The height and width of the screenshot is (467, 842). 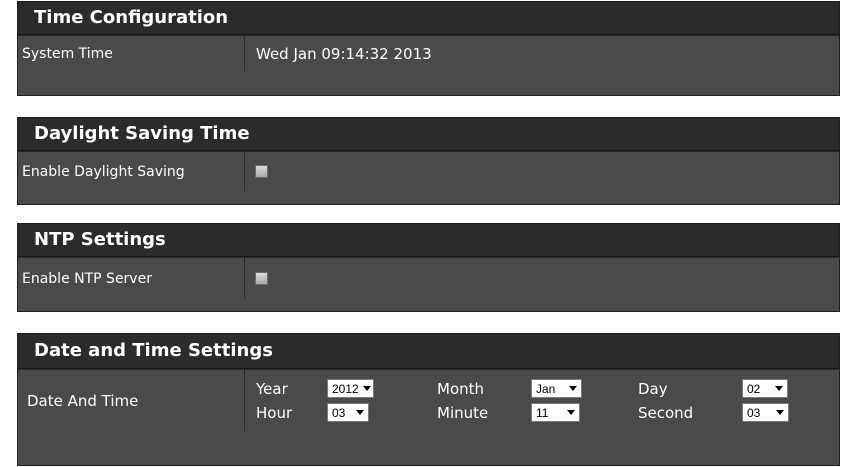 What do you see at coordinates (754, 388) in the screenshot?
I see `day-value: 02` at bounding box center [754, 388].